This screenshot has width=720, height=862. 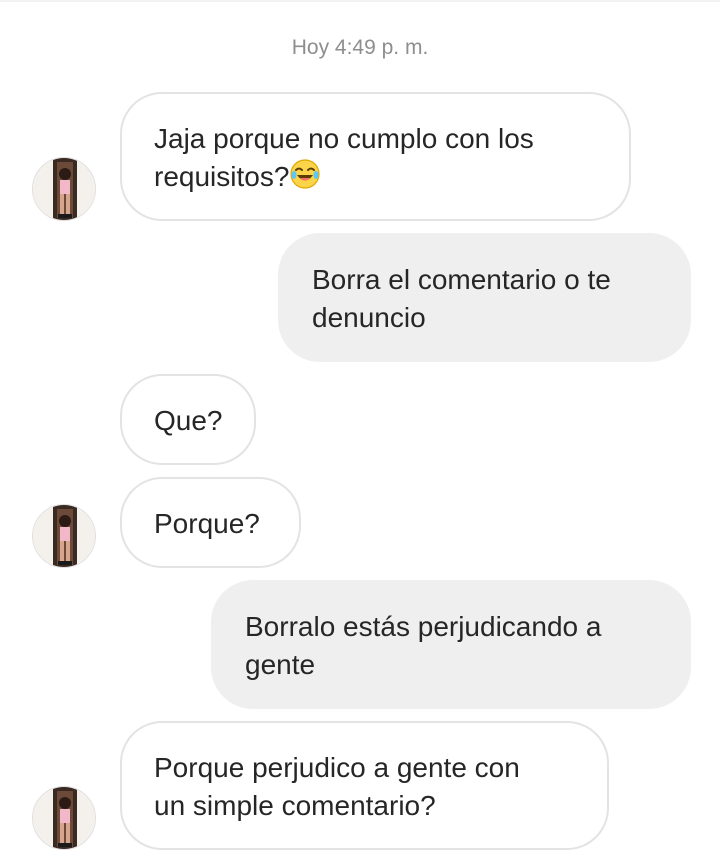 I want to click on outgoing-message-bubble: Borra el comentario o te denuncio, so click(x=484, y=297).